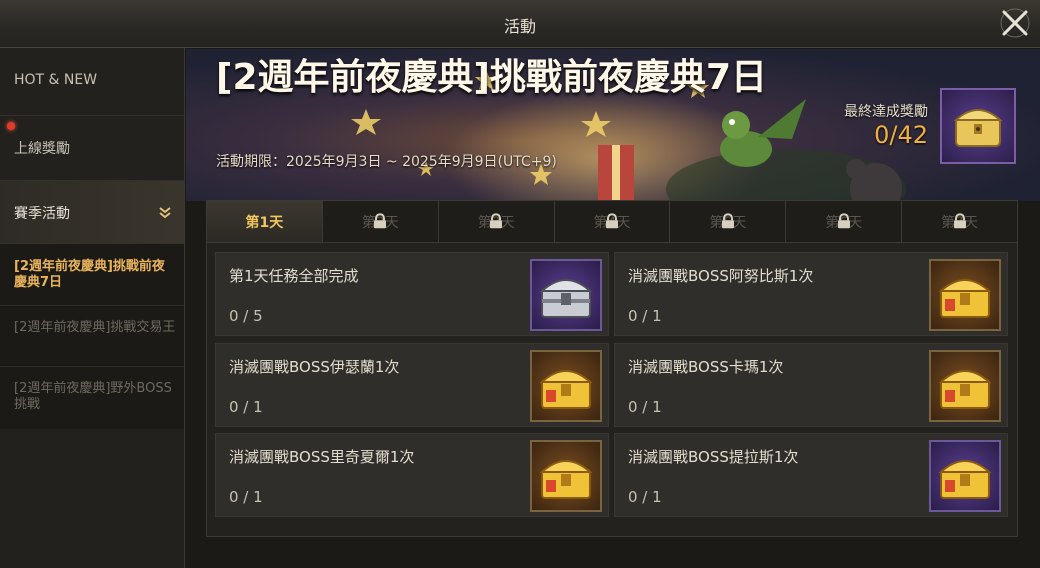  I want to click on sidebar-item-label: HOT & NEW, so click(56, 80).